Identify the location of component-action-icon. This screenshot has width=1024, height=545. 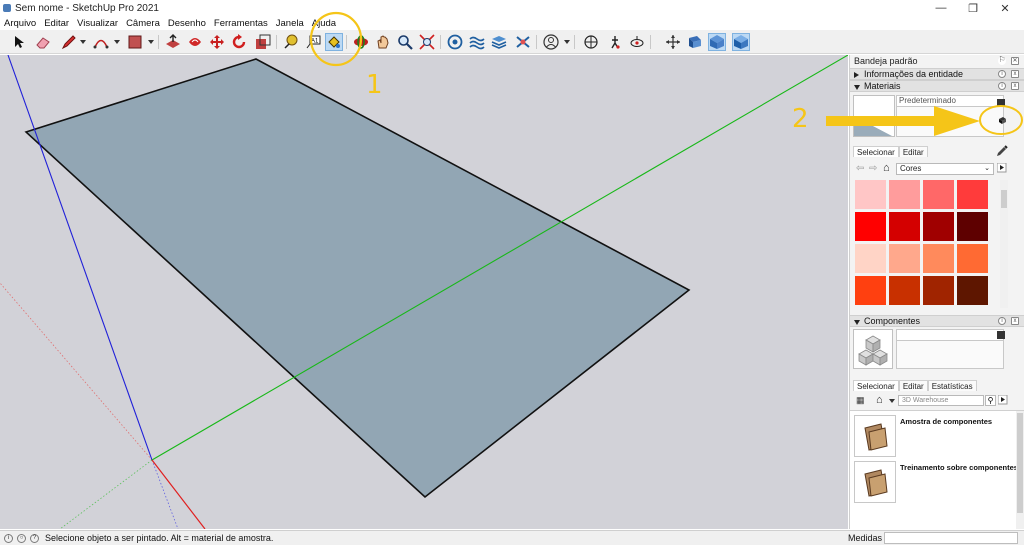
(1001, 335).